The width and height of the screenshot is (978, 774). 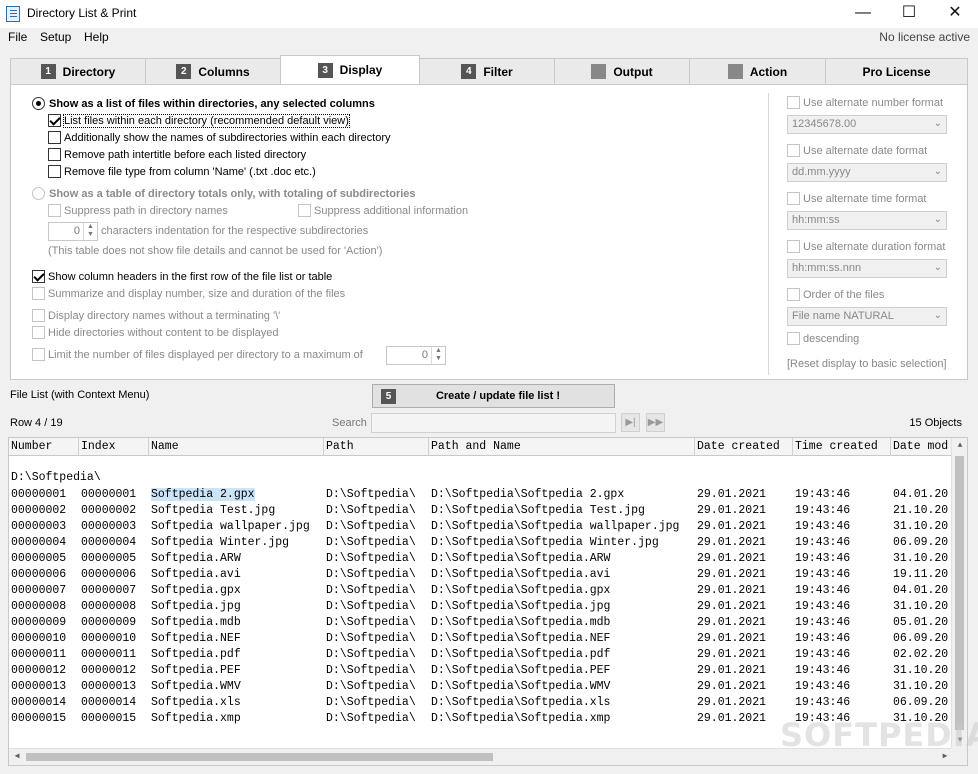 I want to click on cell-index: 00000014, so click(x=114, y=703).